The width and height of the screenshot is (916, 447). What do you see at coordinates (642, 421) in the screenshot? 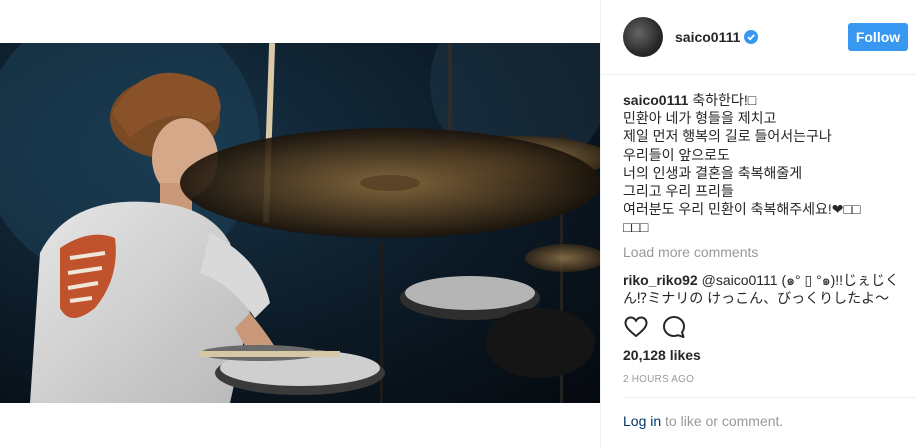
I see `login-link: Log in` at bounding box center [642, 421].